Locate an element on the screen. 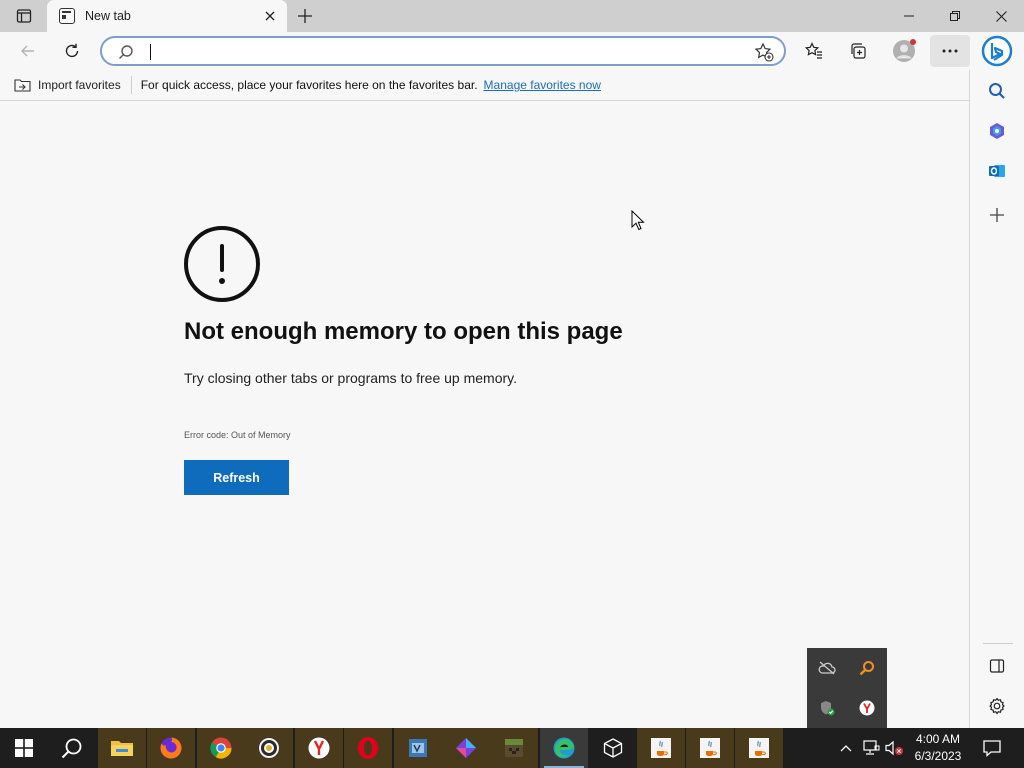 Image resolution: width=1024 pixels, height=768 pixels. chrome-icon is located at coordinates (221, 748).